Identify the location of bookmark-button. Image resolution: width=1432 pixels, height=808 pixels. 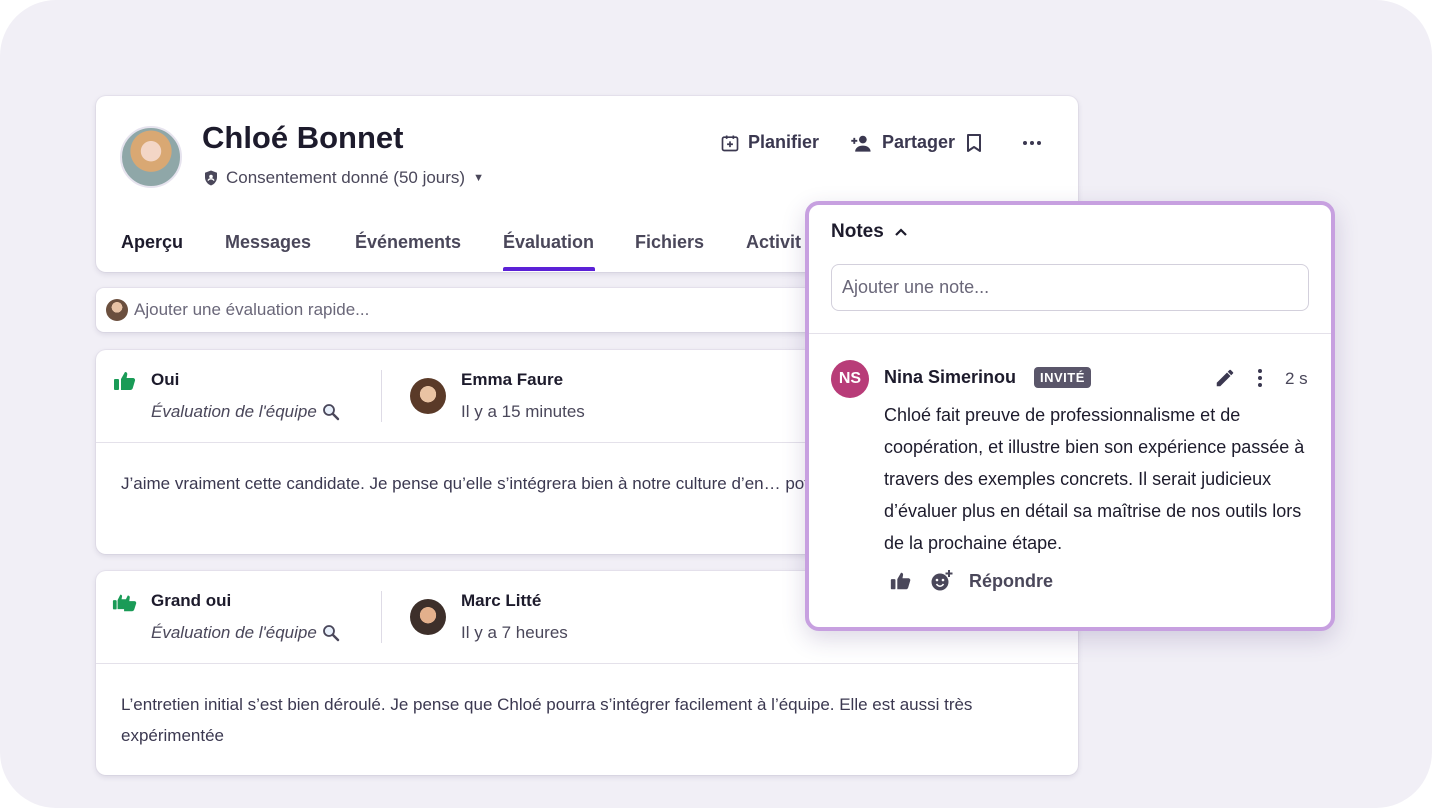
(974, 143).